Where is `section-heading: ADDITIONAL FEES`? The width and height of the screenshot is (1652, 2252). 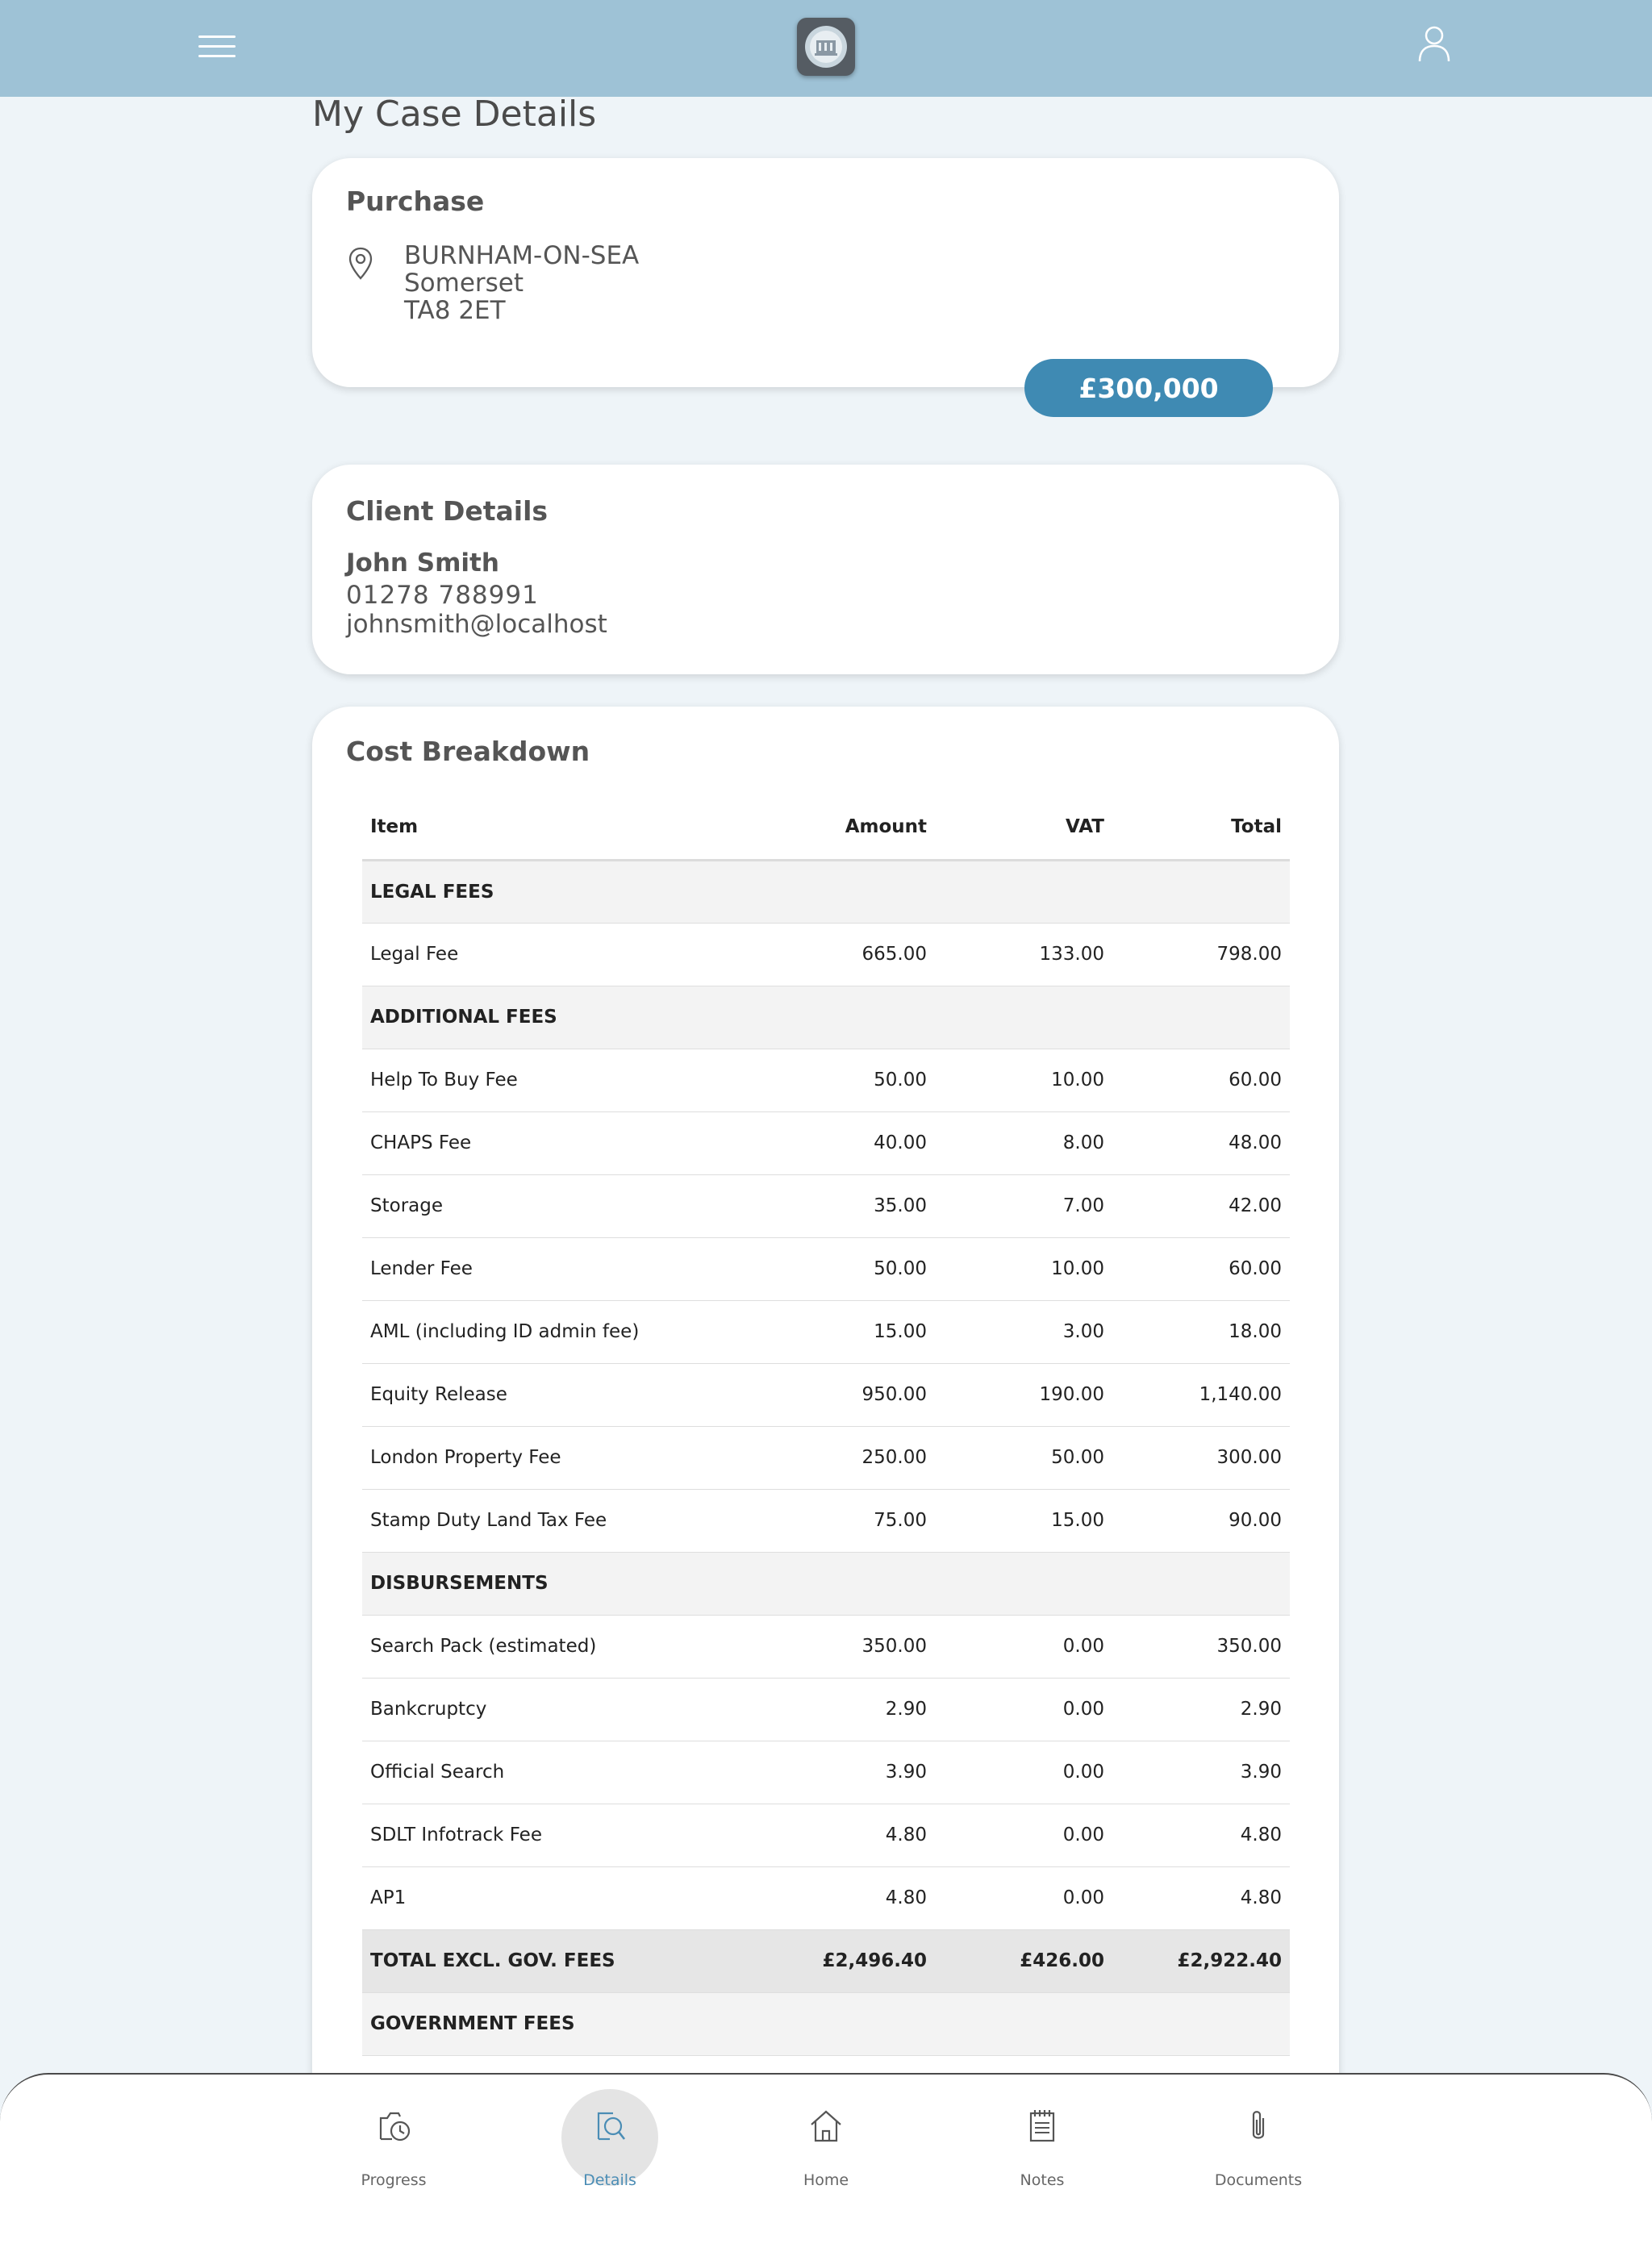 section-heading: ADDITIONAL FEES is located at coordinates (826, 1018).